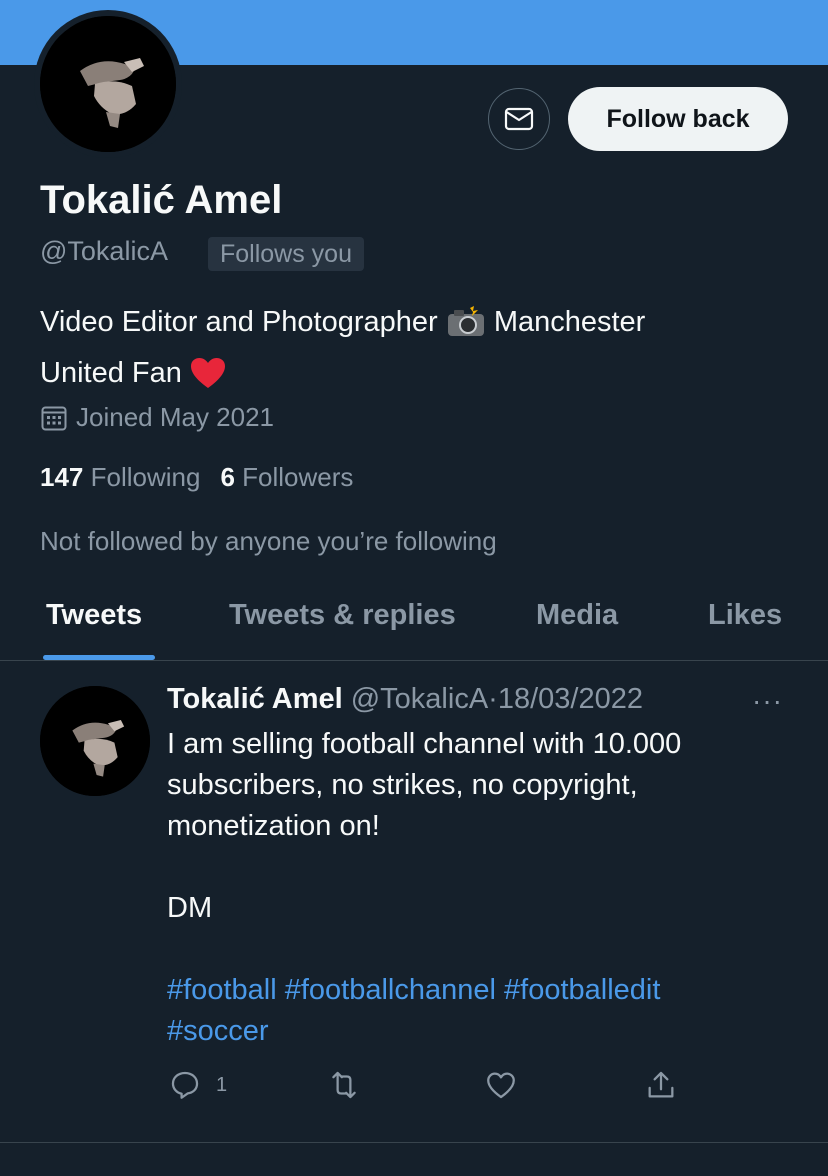 The image size is (828, 1176). I want to click on followers-link: 6 Followers, so click(286, 477).